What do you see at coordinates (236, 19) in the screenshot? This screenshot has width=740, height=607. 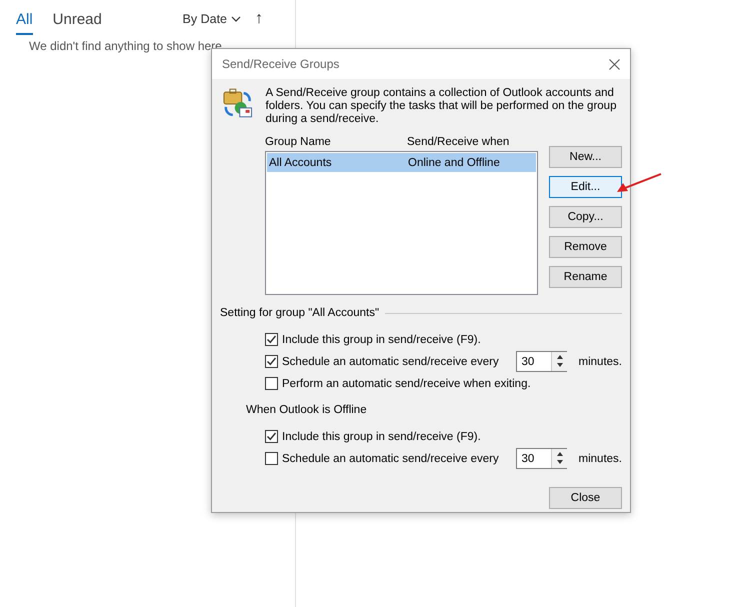 I see `chevron-down-icon` at bounding box center [236, 19].